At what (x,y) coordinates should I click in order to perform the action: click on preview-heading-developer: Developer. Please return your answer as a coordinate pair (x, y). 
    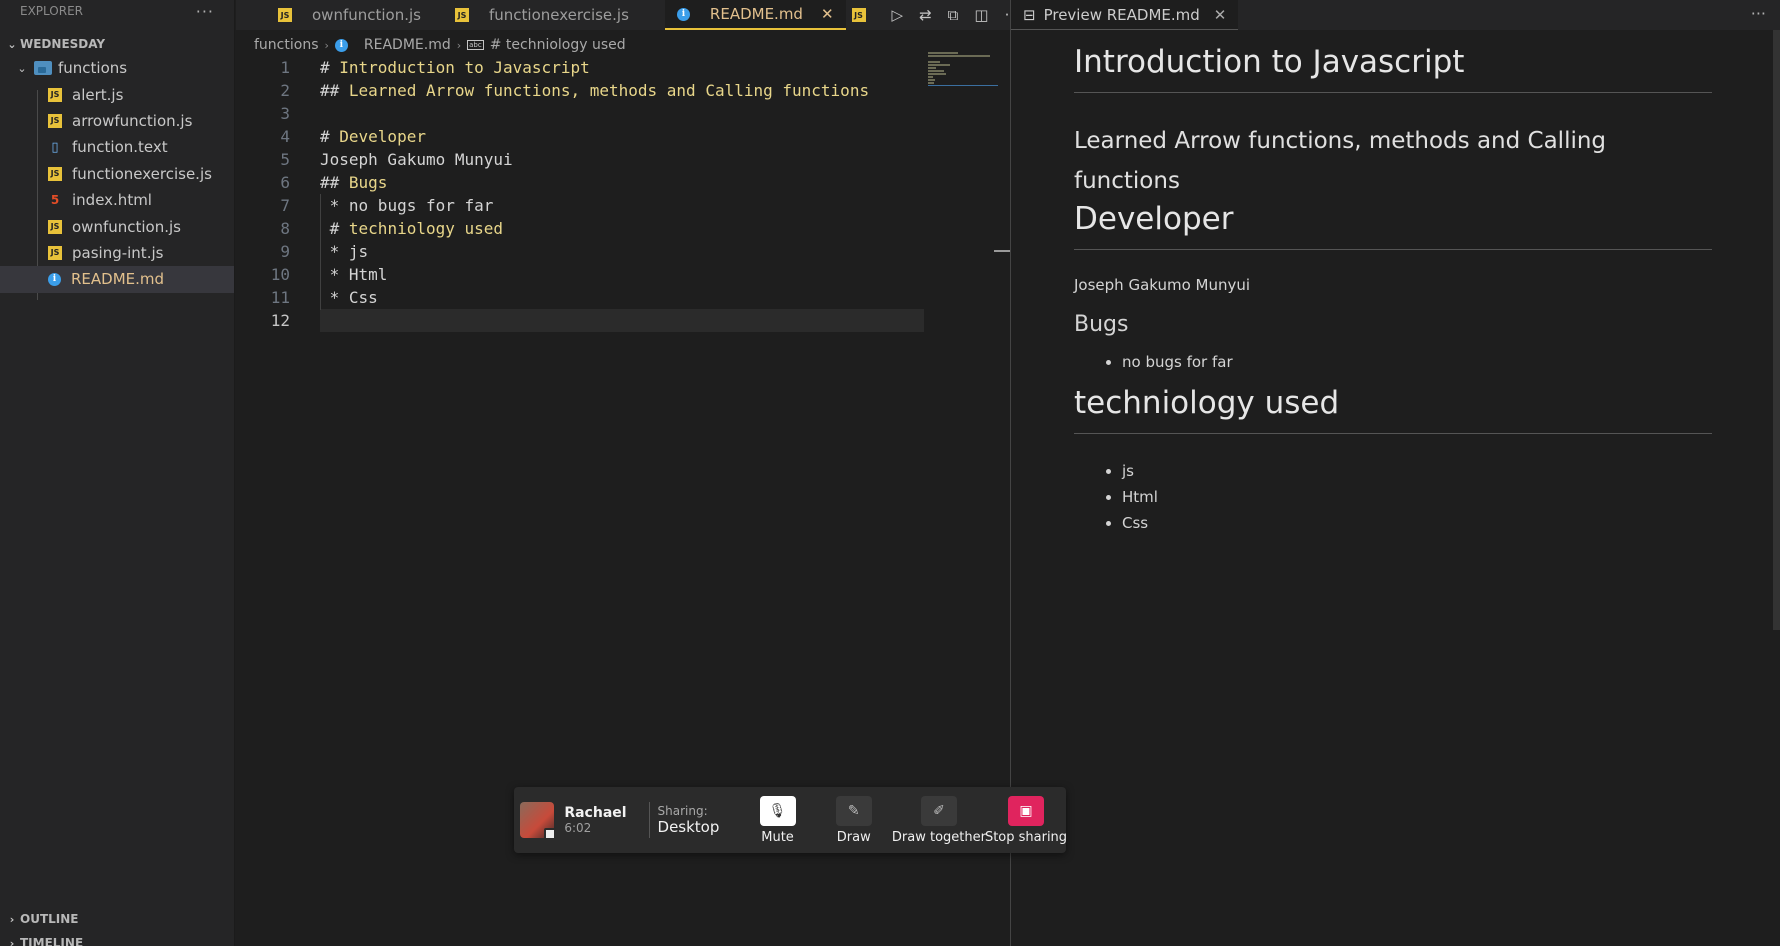
    Looking at the image, I should click on (1393, 225).